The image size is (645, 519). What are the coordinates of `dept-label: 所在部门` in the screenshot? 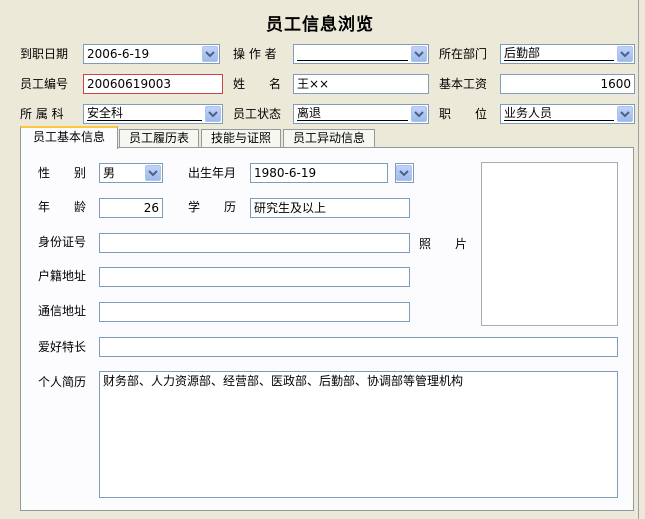 It's located at (463, 54).